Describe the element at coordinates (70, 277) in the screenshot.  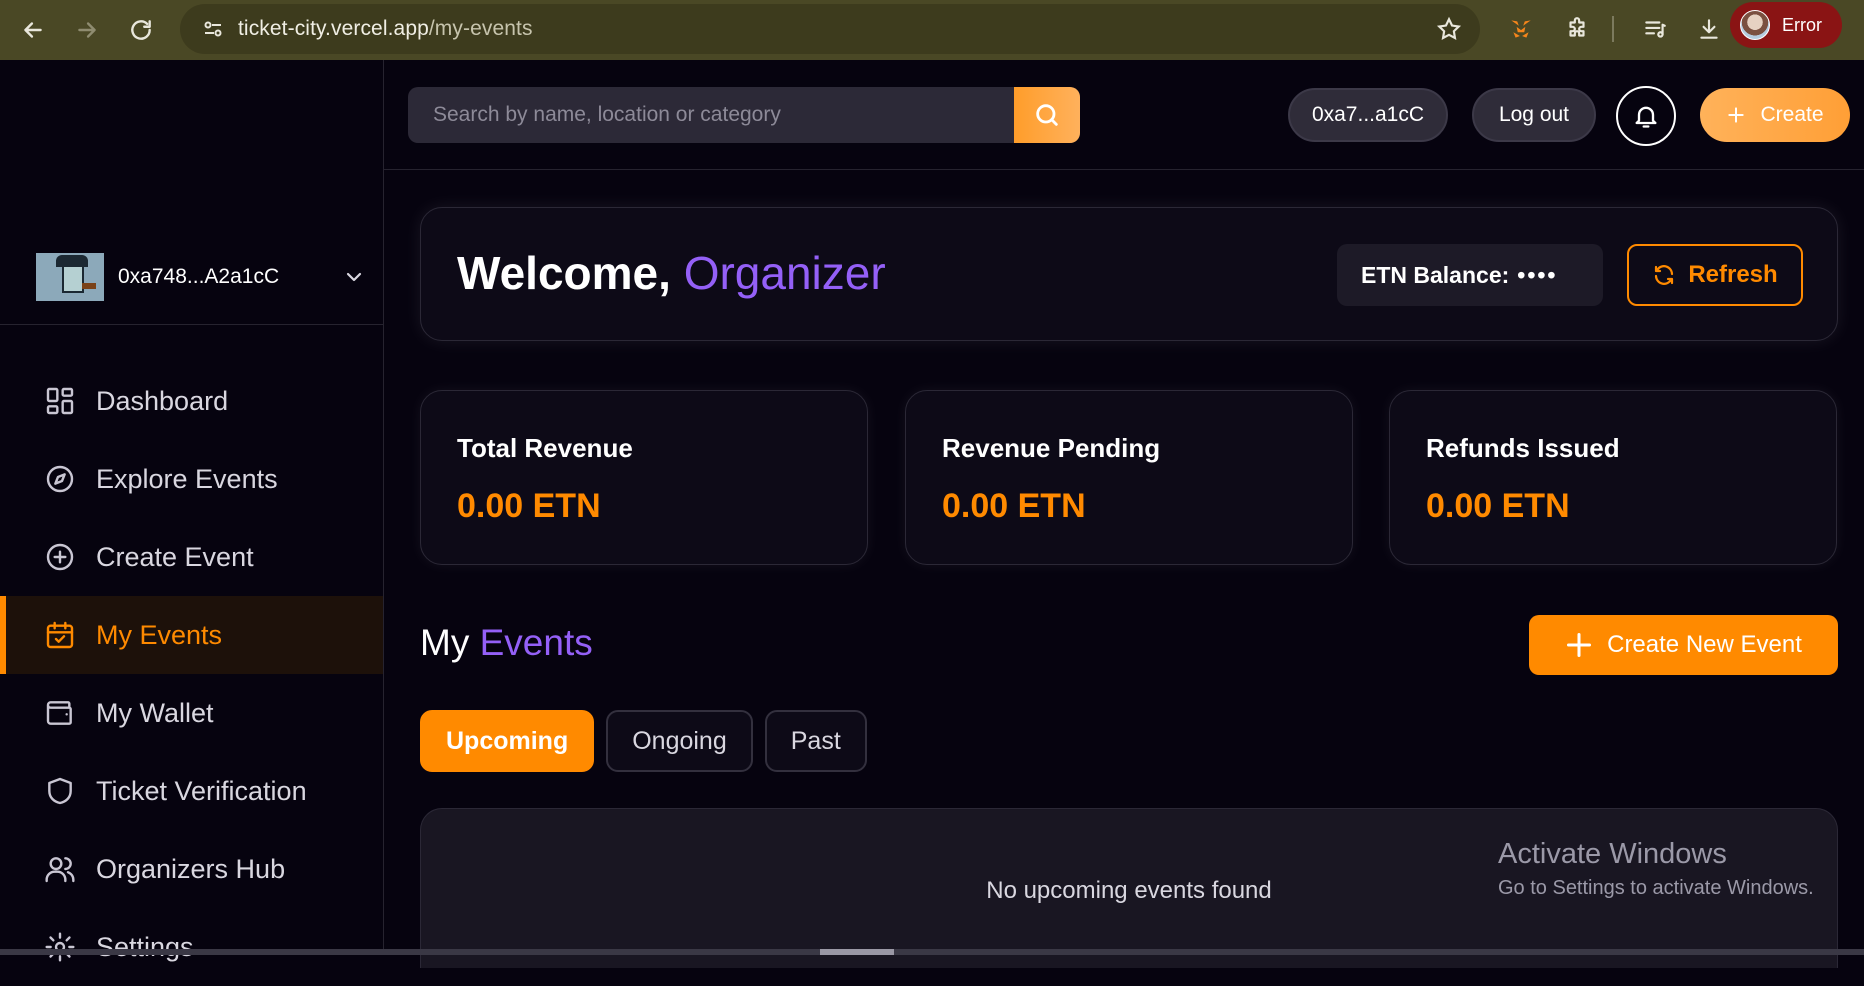
I see `avatar` at that location.